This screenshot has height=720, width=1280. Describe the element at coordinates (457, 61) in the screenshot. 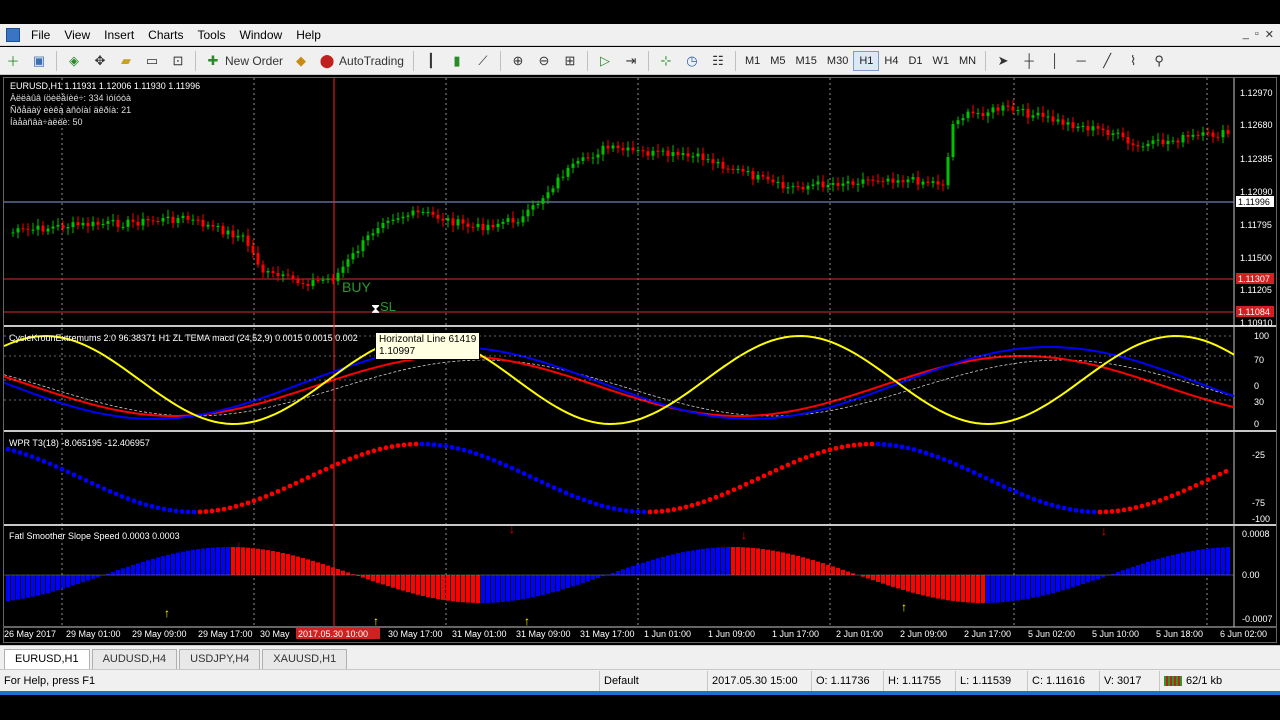

I see `candlestick-button: ▮` at that location.